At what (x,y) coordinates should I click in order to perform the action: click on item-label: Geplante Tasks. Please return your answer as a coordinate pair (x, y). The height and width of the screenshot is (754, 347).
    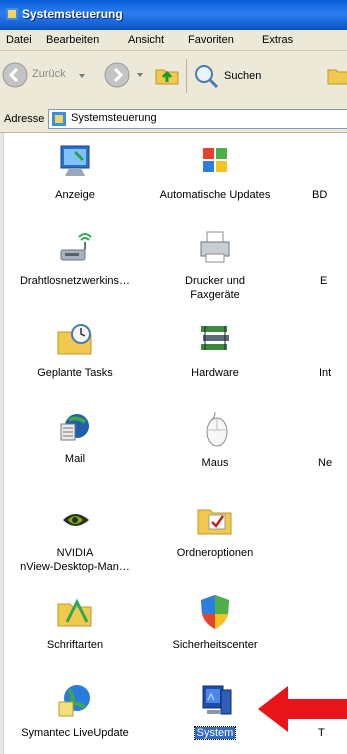
    Looking at the image, I should click on (75, 373).